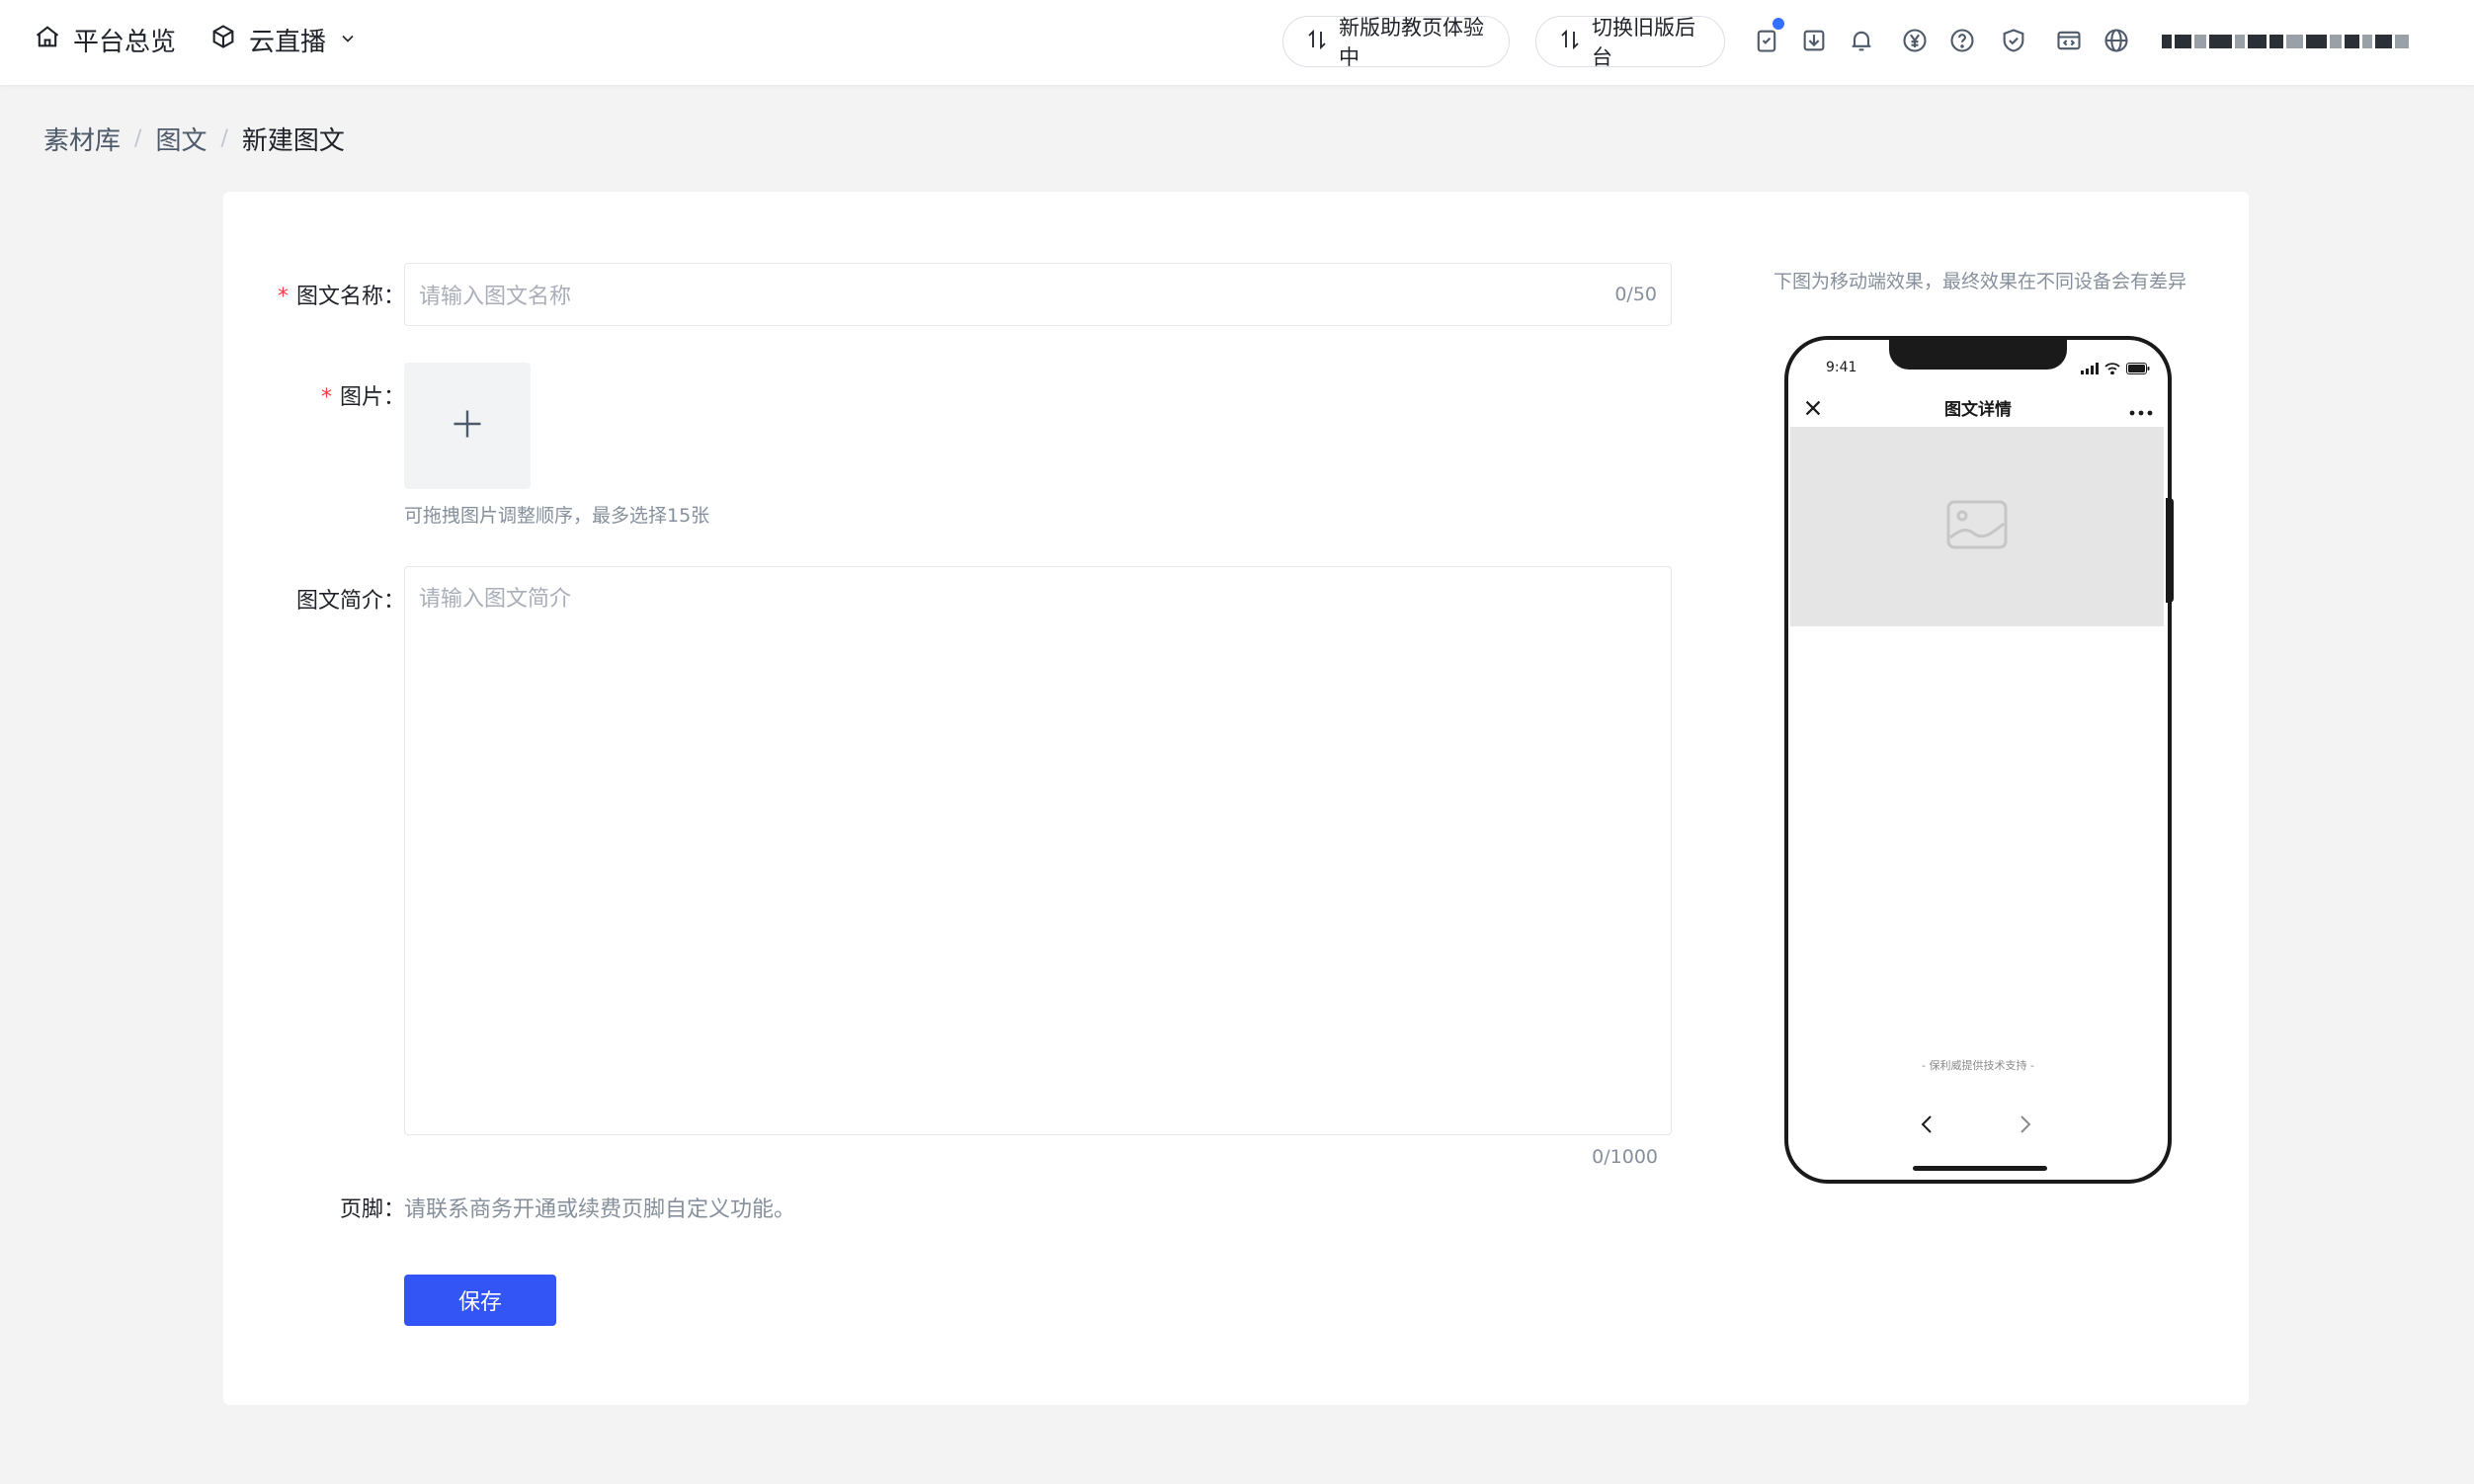 This screenshot has width=2474, height=1484. Describe the element at coordinates (350, 601) in the screenshot. I see `intro-label: 图文简介：` at that location.